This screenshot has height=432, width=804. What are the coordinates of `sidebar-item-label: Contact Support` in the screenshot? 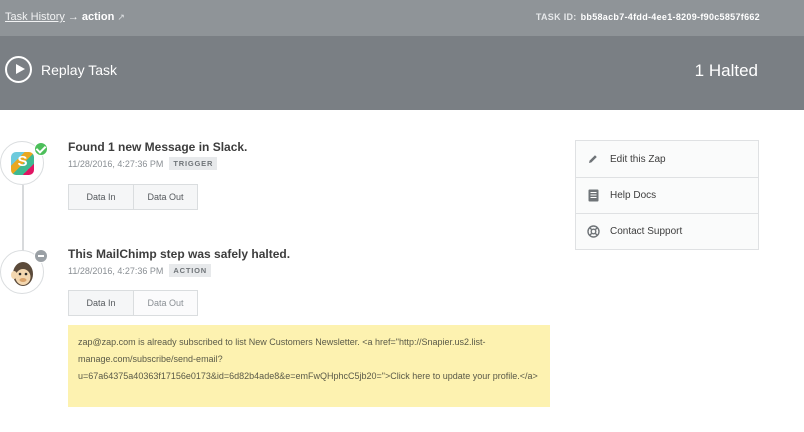 It's located at (646, 231).